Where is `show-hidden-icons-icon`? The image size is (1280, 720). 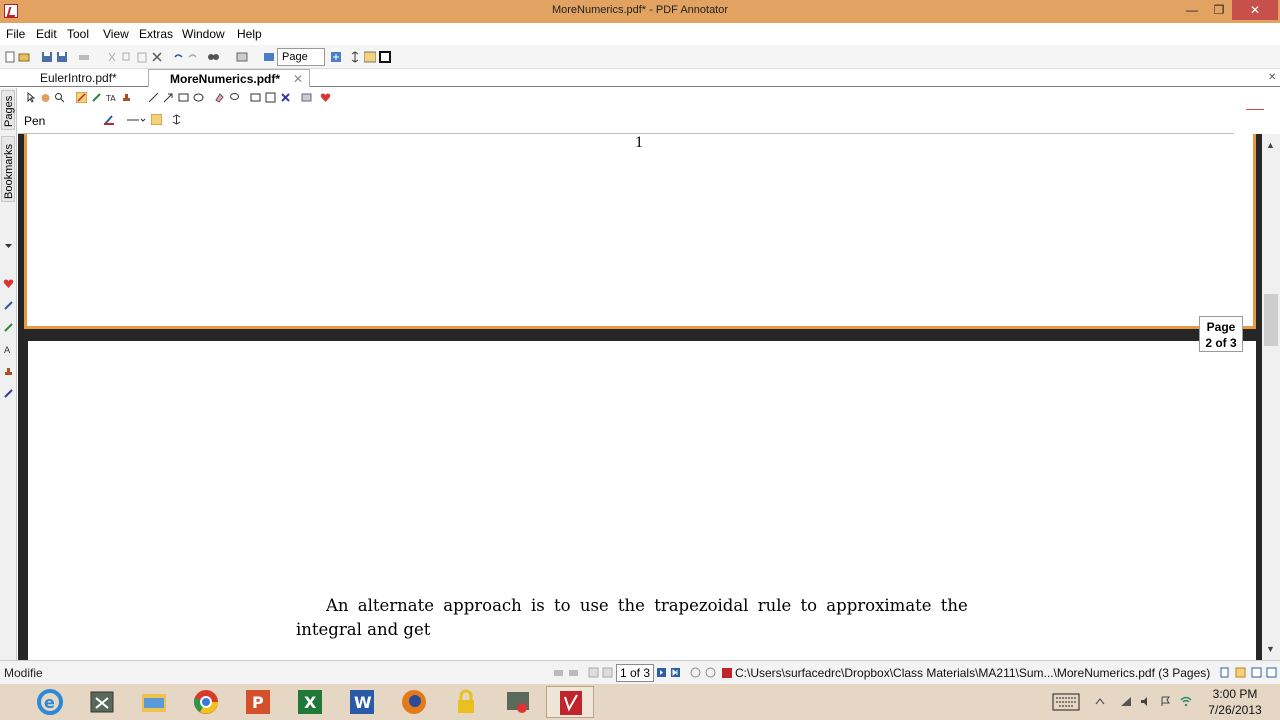
show-hidden-icons-icon is located at coordinates (1100, 701).